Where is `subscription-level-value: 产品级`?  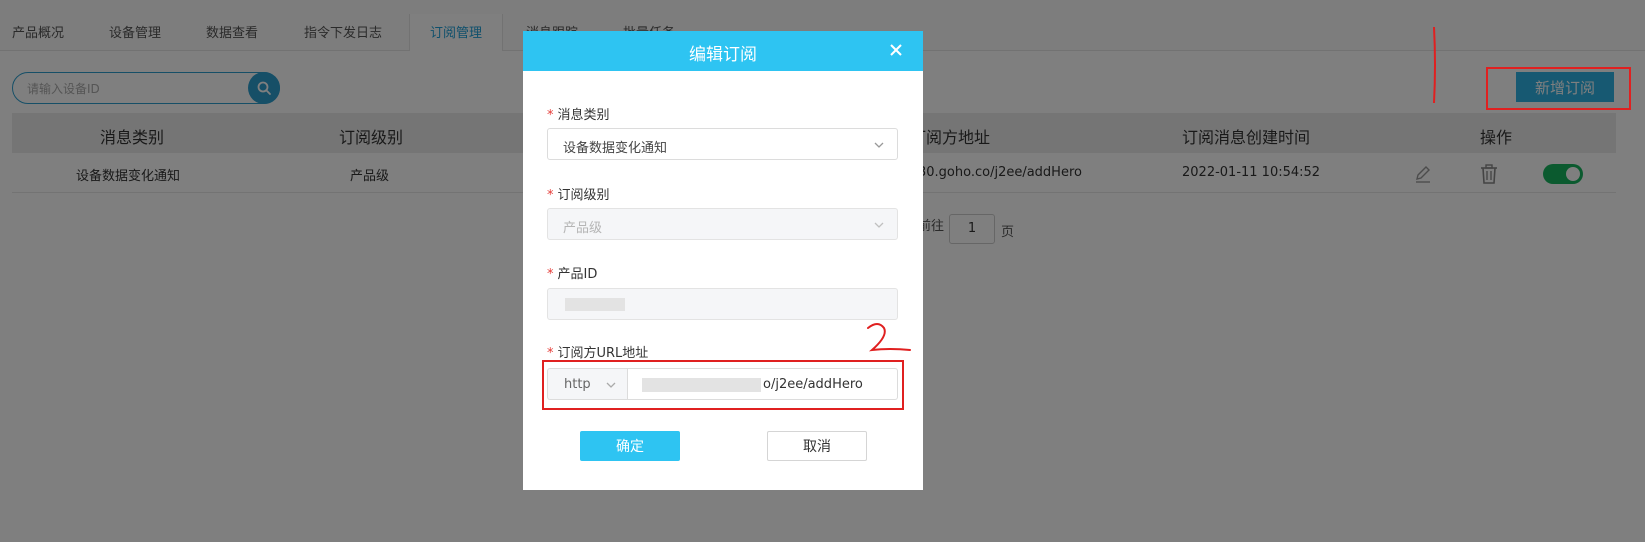
subscription-level-value: 产品级 is located at coordinates (583, 228).